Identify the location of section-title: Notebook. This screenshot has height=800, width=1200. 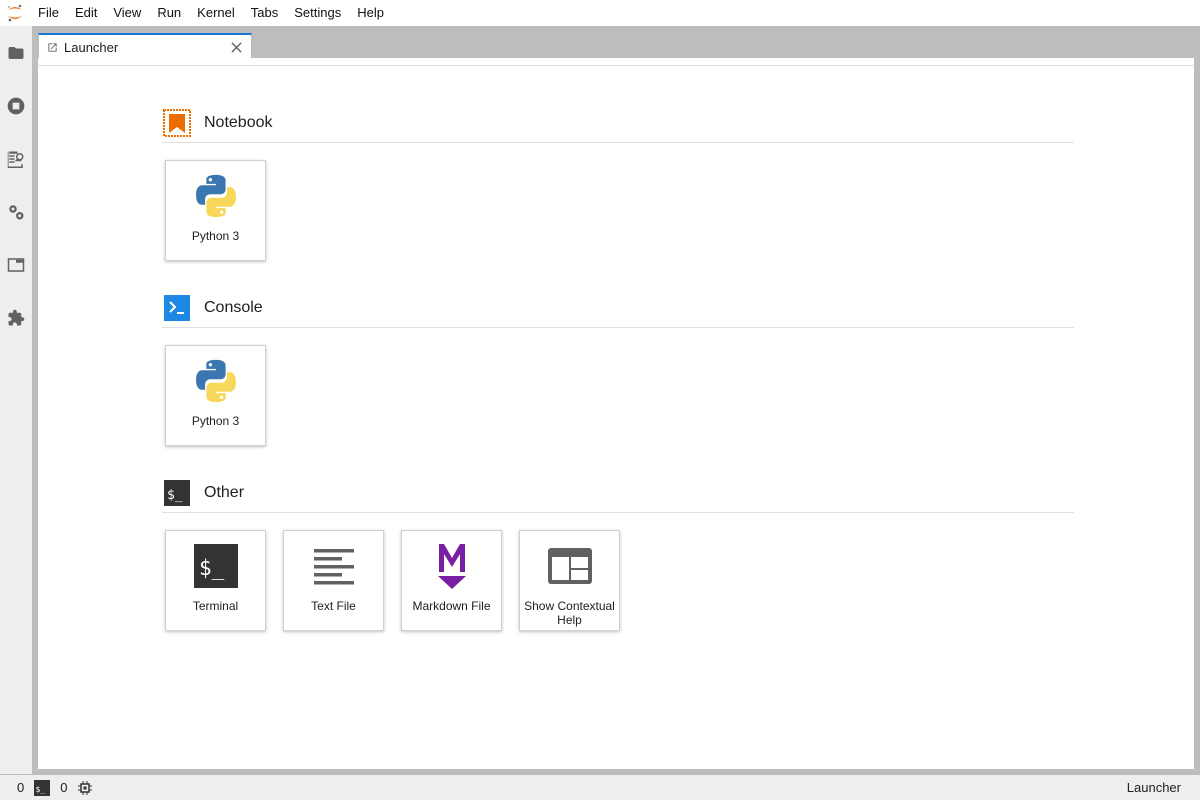
(238, 122).